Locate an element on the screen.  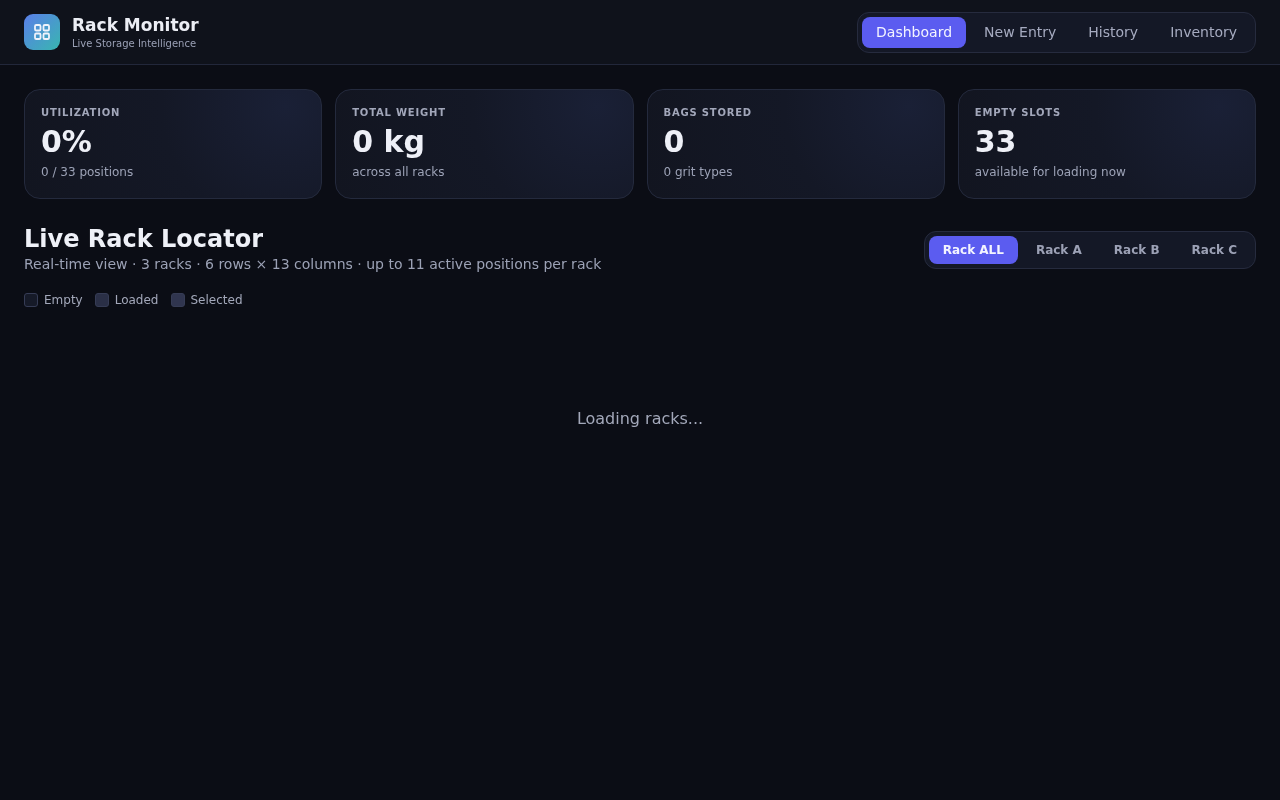
nav-tab: History is located at coordinates (1113, 32).